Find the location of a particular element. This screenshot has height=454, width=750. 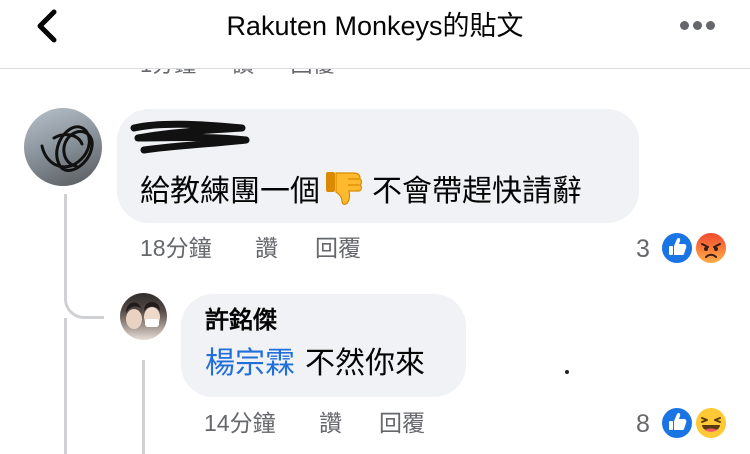

stray-dot is located at coordinates (567, 372).